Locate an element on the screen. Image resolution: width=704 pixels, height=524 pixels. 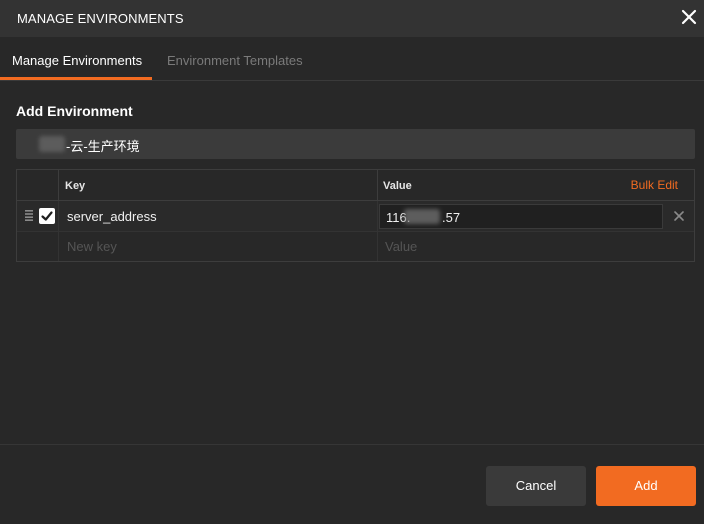
table-row: server_address 116. .57 is located at coordinates (355, 216).